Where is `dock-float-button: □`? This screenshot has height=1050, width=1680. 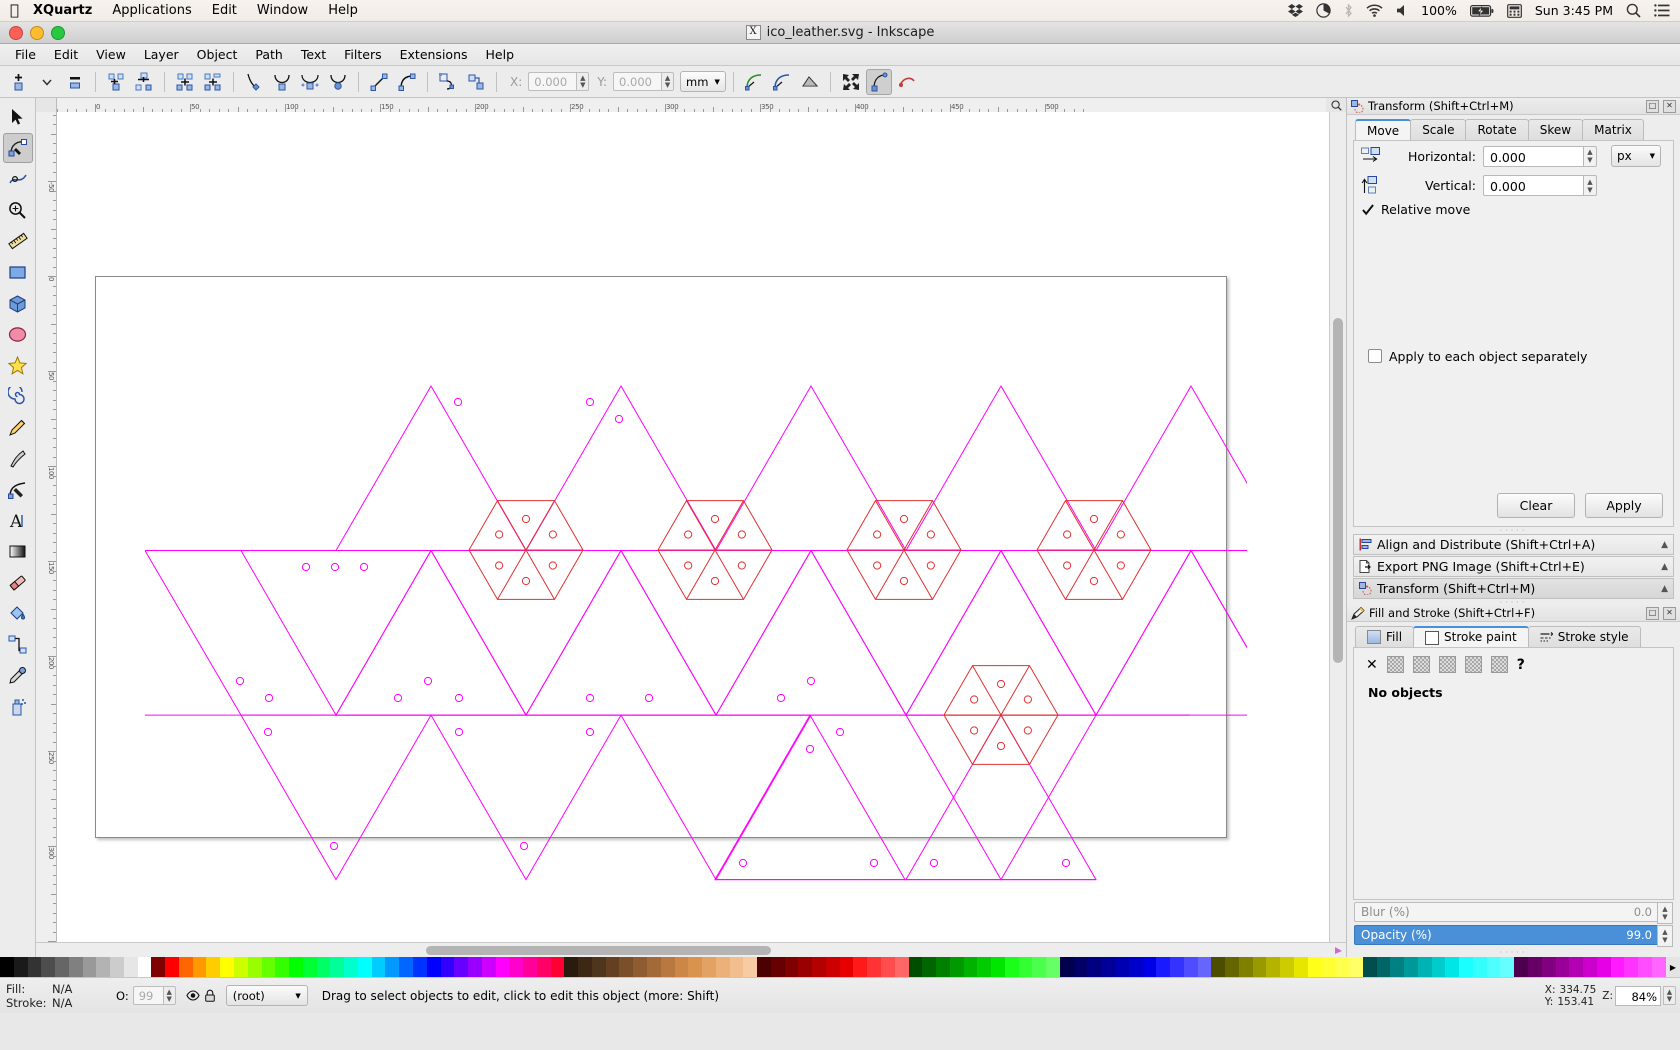 dock-float-button: □ is located at coordinates (1652, 106).